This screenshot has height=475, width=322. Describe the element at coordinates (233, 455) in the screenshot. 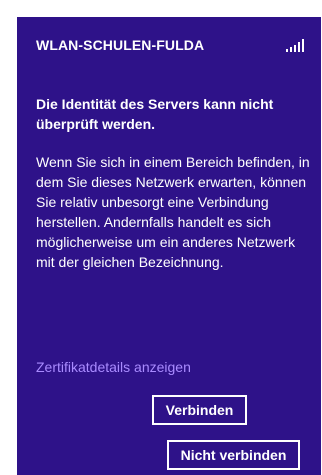

I see `dont-connect-button: Nicht verbinden` at that location.